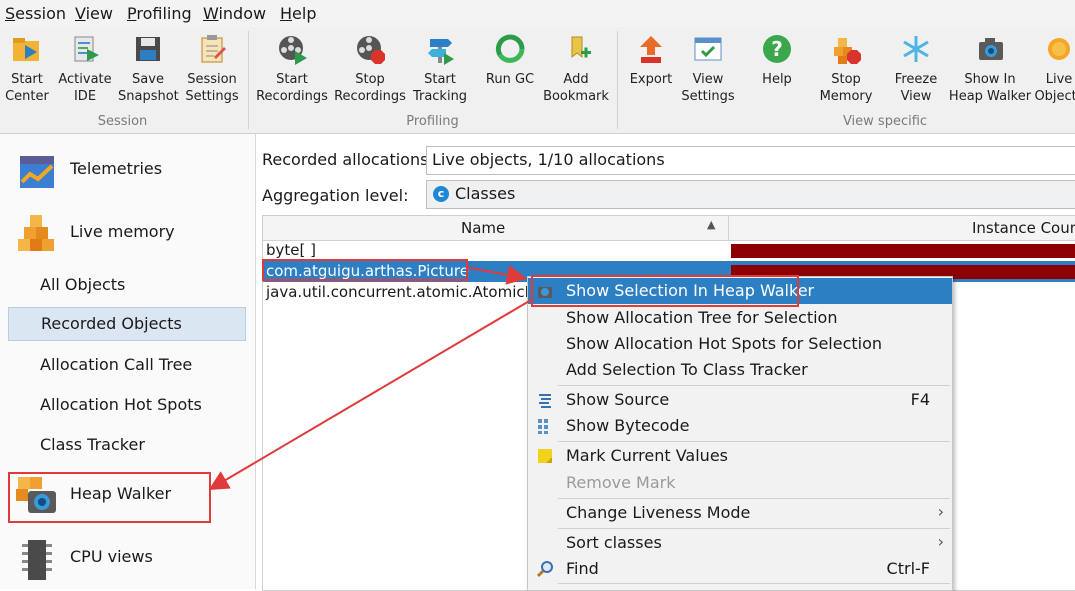 The width and height of the screenshot is (1075, 591). I want to click on annotation-arrows, so click(370, 378).